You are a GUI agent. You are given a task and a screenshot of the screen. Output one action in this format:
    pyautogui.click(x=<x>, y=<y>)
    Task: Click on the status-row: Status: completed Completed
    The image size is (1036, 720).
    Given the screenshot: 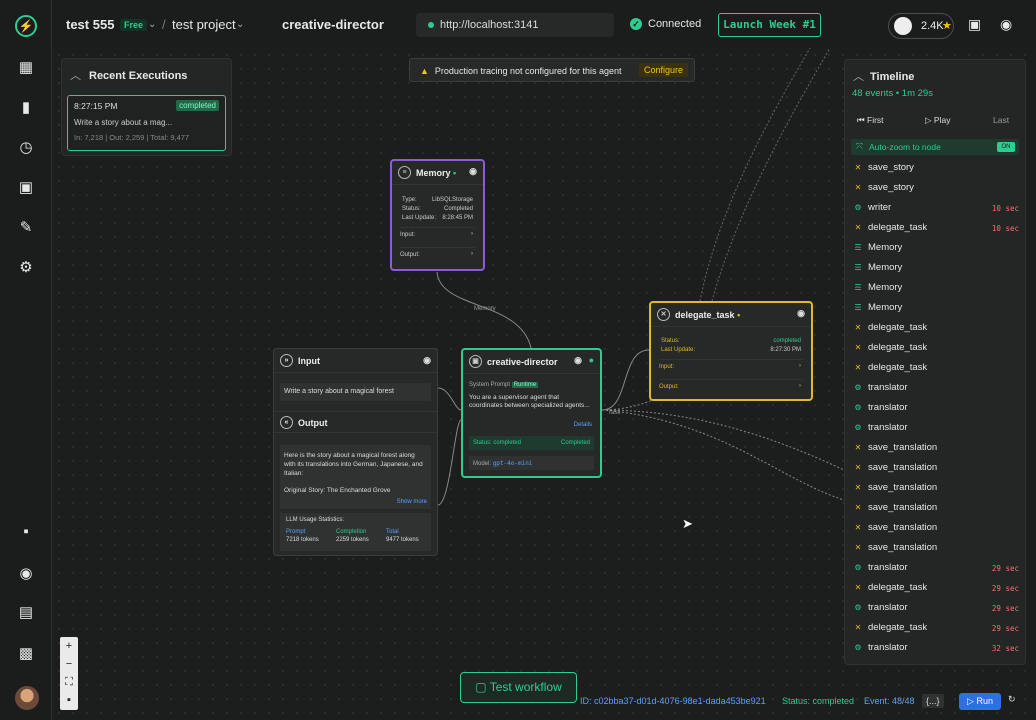 What is the action you would take?
    pyautogui.click(x=531, y=443)
    